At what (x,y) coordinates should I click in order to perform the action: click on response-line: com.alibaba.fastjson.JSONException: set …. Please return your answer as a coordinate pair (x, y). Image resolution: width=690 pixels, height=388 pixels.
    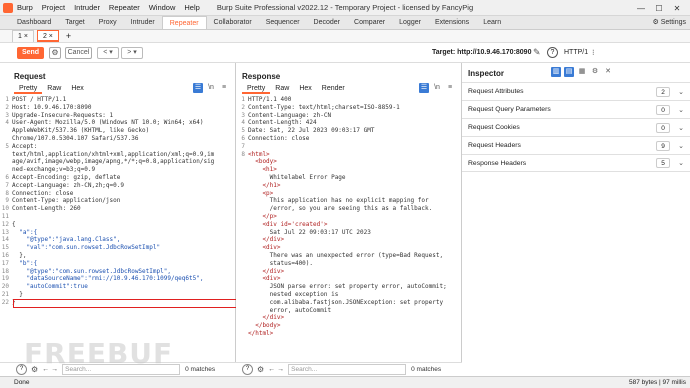
    Looking at the image, I should click on (348, 303).